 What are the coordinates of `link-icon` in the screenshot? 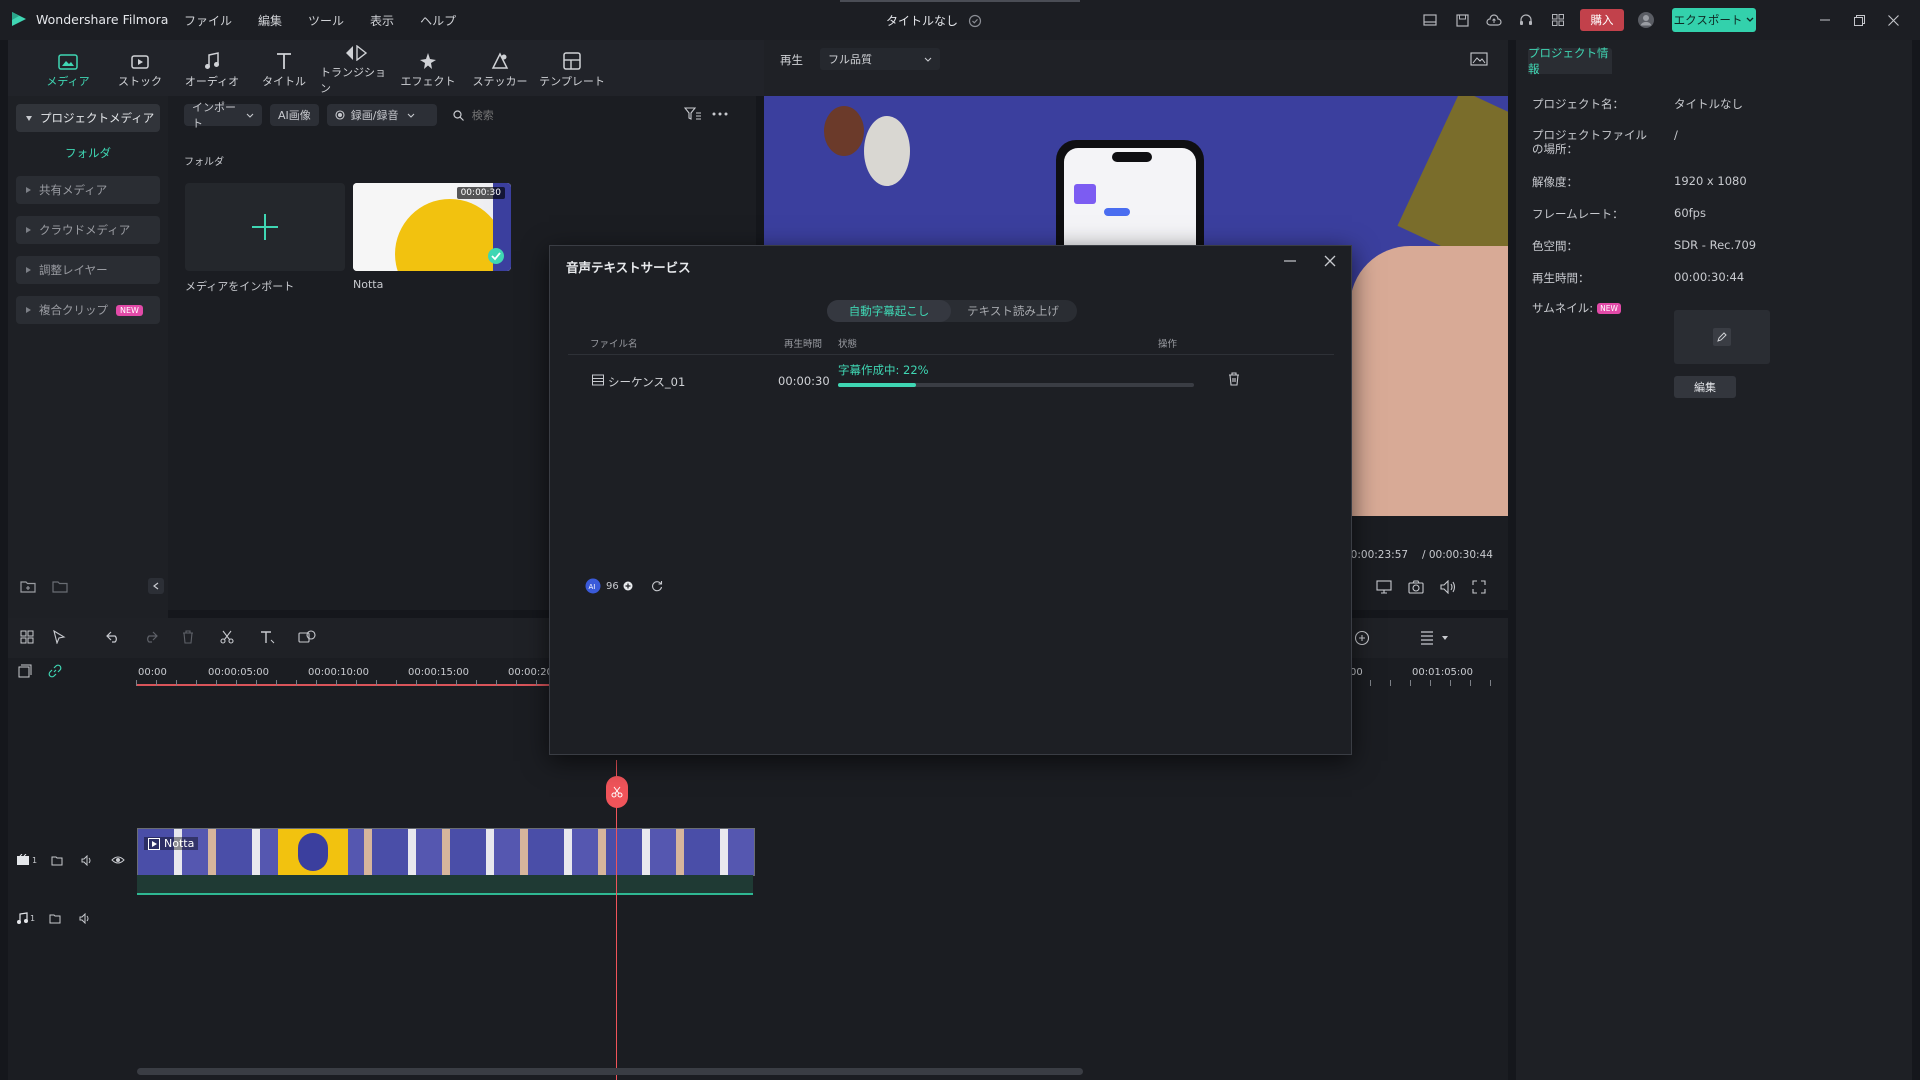 It's located at (55, 671).